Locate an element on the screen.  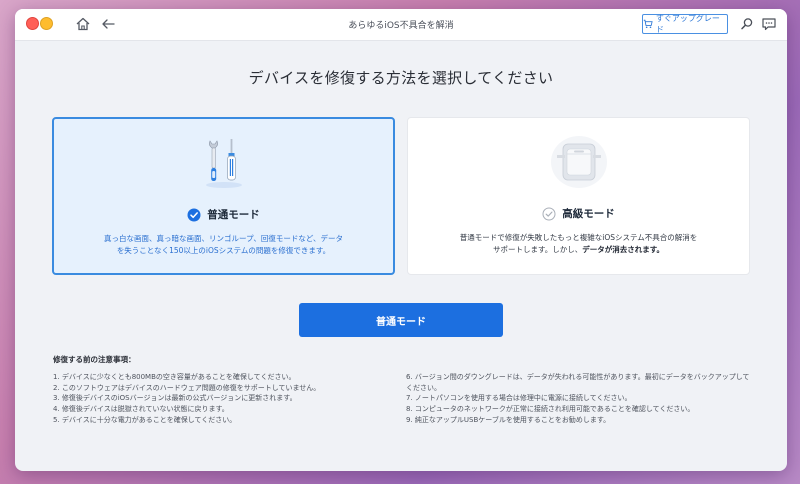
device-reset-icon is located at coordinates (578, 162).